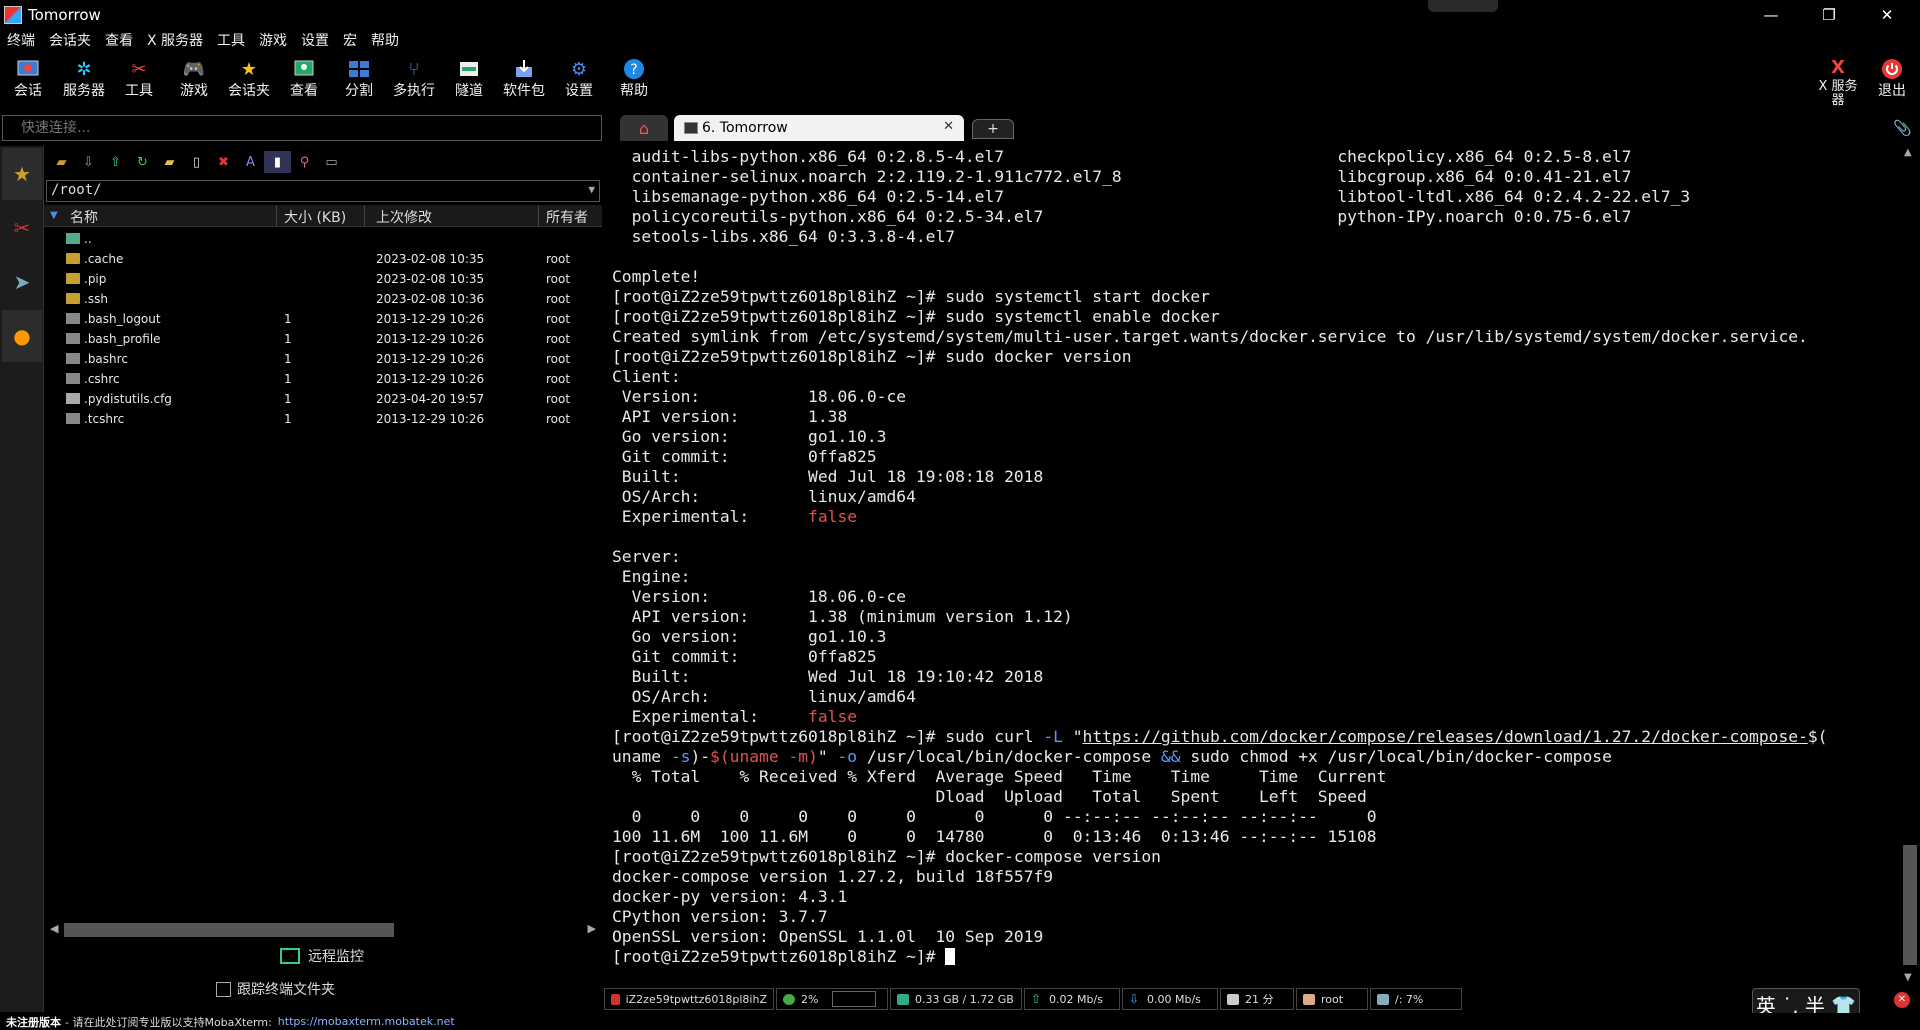 The image size is (1920, 1030). What do you see at coordinates (139, 79) in the screenshot?
I see `tools-button: ✂ 工具` at bounding box center [139, 79].